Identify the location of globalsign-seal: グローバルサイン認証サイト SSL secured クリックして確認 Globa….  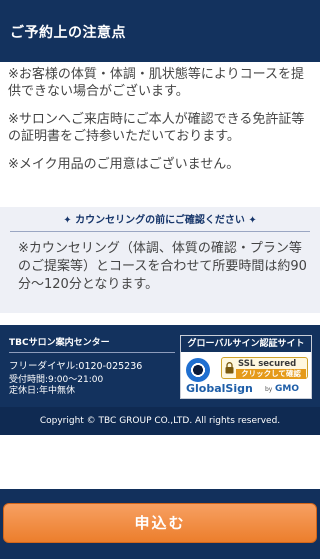
(246, 367).